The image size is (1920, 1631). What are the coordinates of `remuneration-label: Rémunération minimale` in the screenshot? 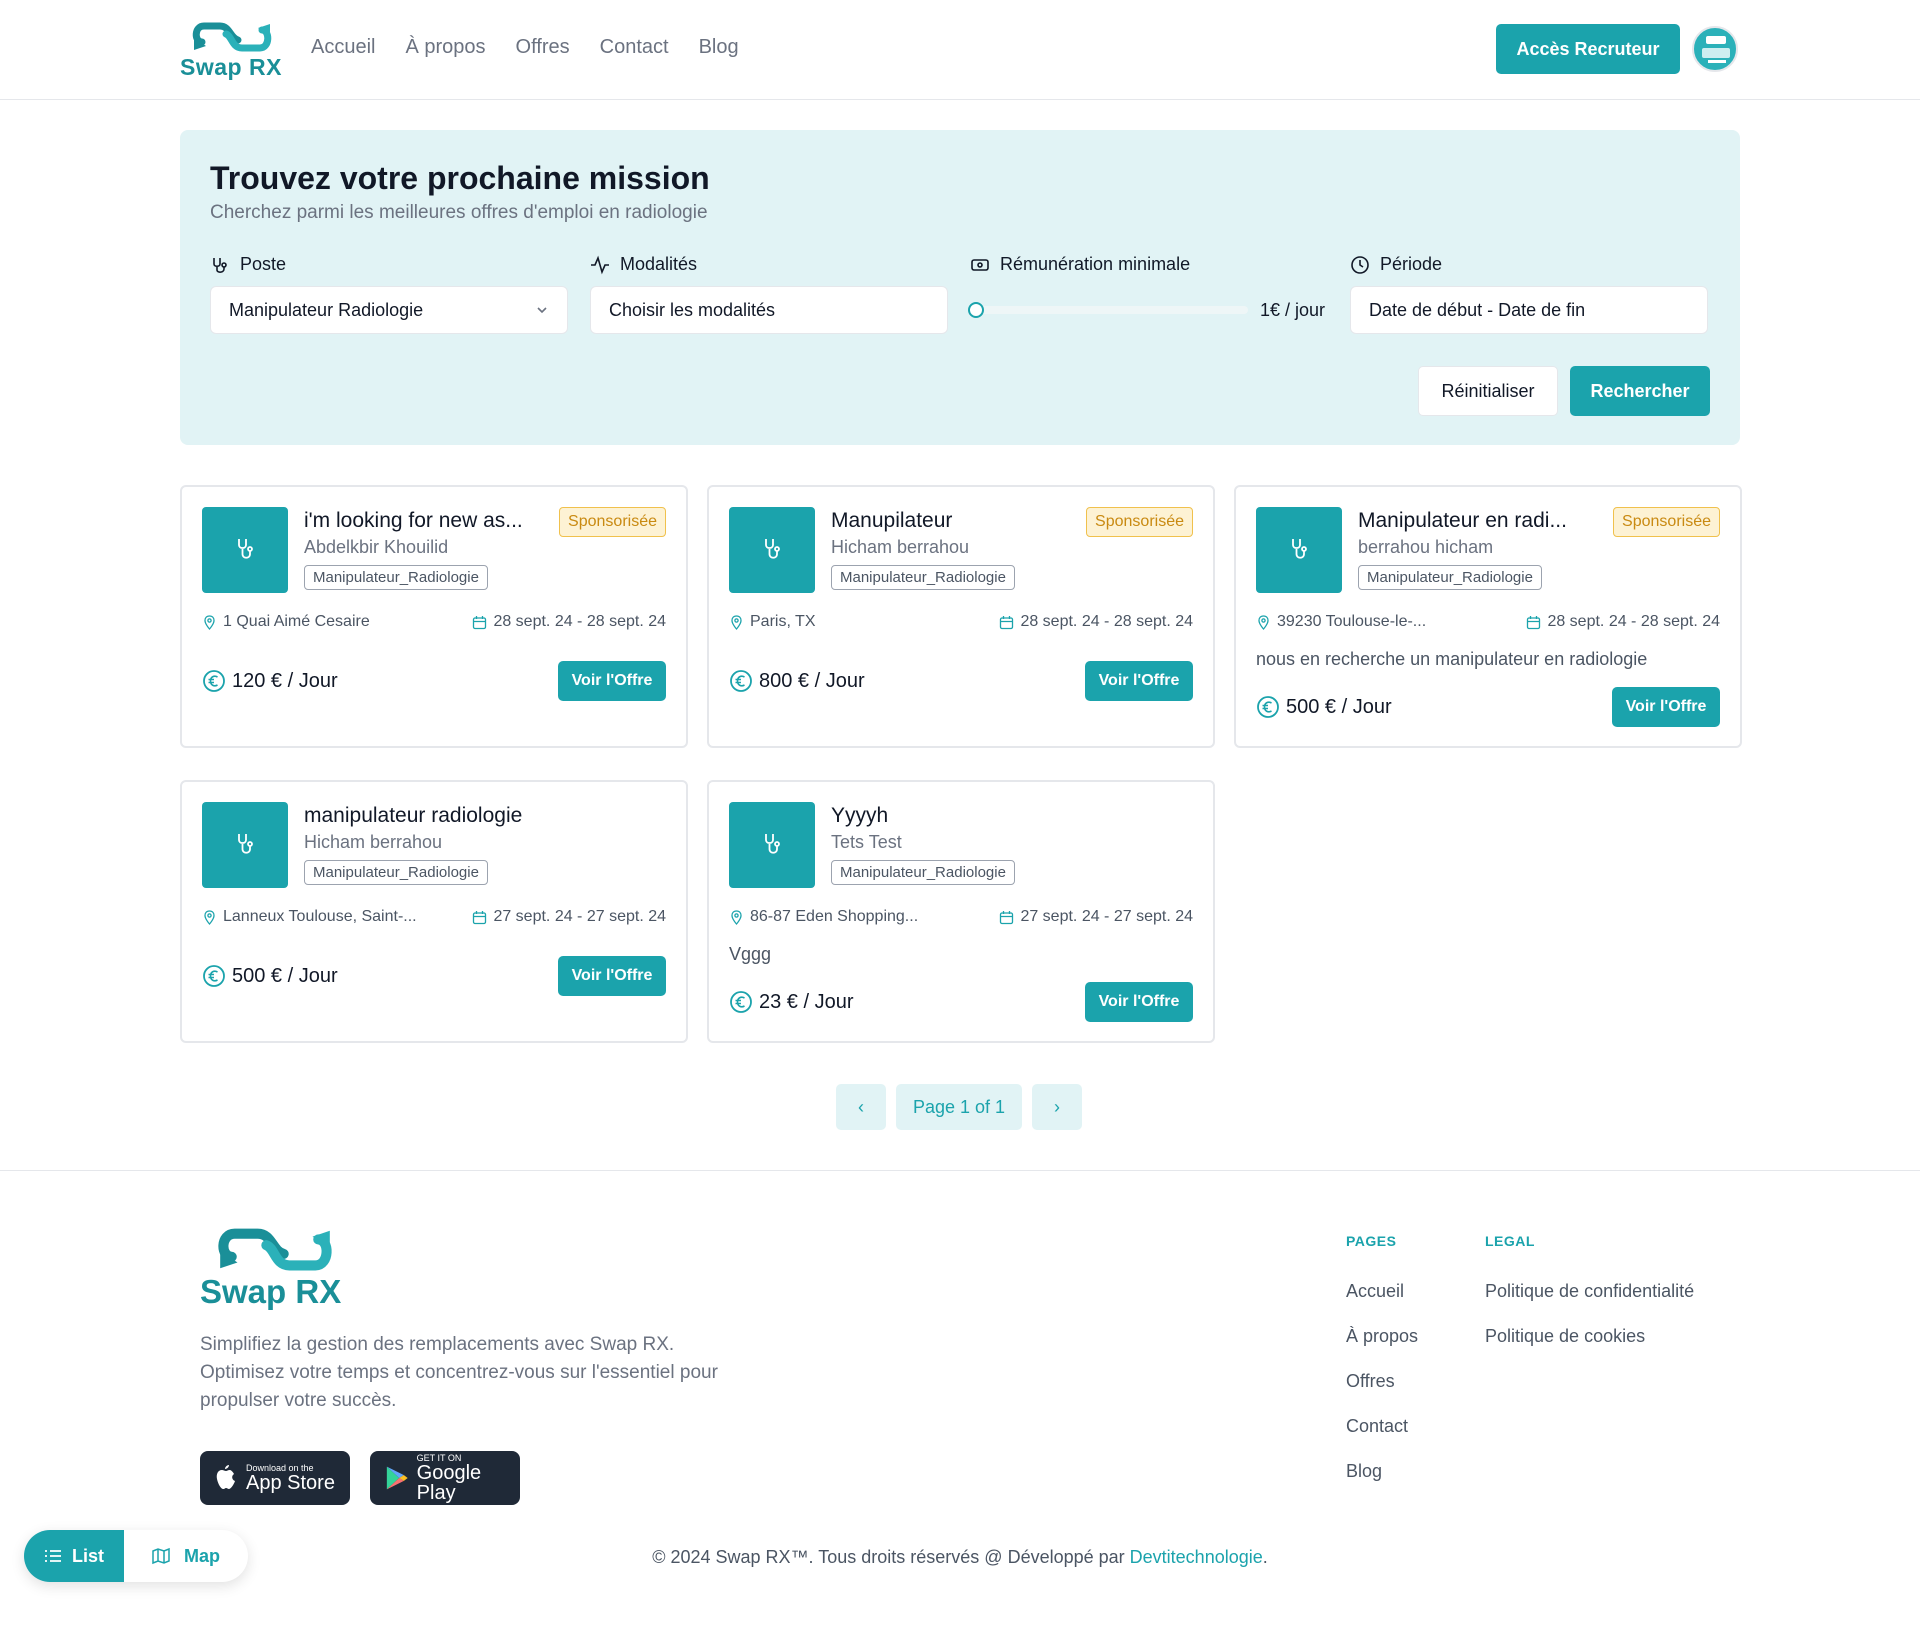 It's located at (1080, 264).